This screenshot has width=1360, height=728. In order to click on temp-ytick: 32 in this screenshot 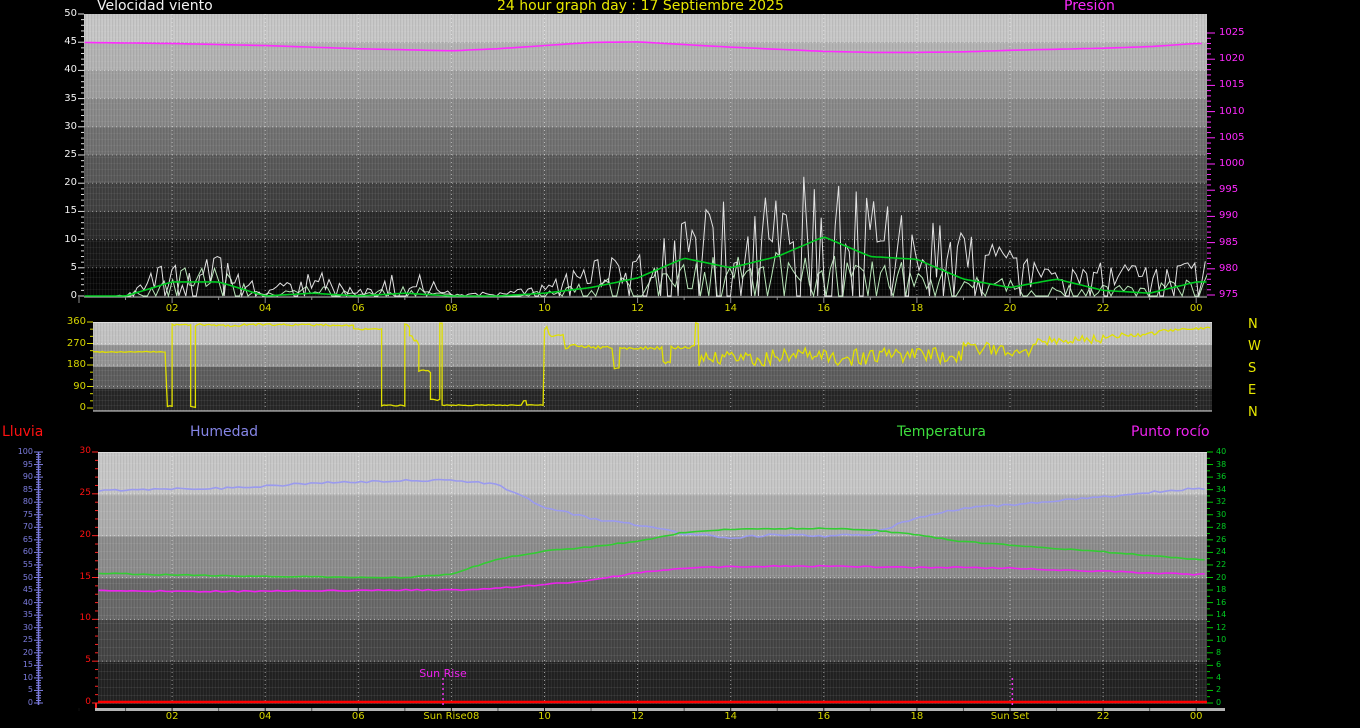, I will do `click(1221, 502)`.